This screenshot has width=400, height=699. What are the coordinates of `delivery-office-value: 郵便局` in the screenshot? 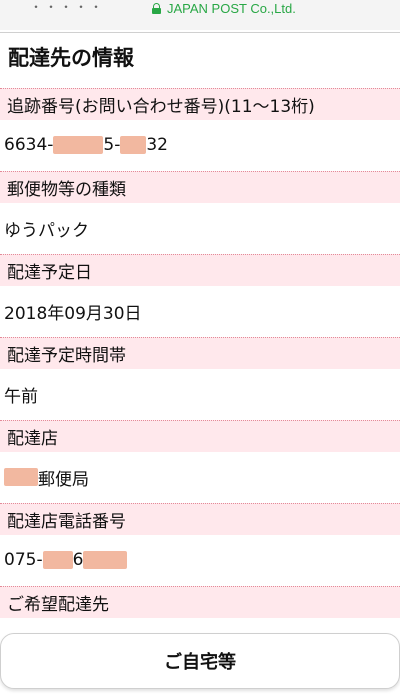 It's located at (200, 477).